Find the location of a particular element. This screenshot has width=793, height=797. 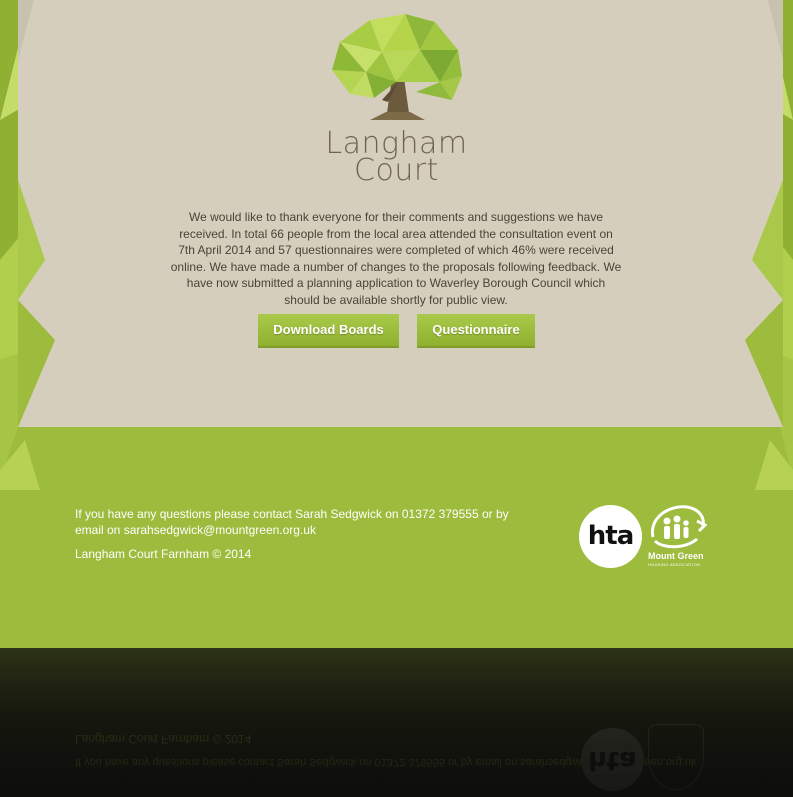

brand-name-line2: Court is located at coordinates (396, 170).